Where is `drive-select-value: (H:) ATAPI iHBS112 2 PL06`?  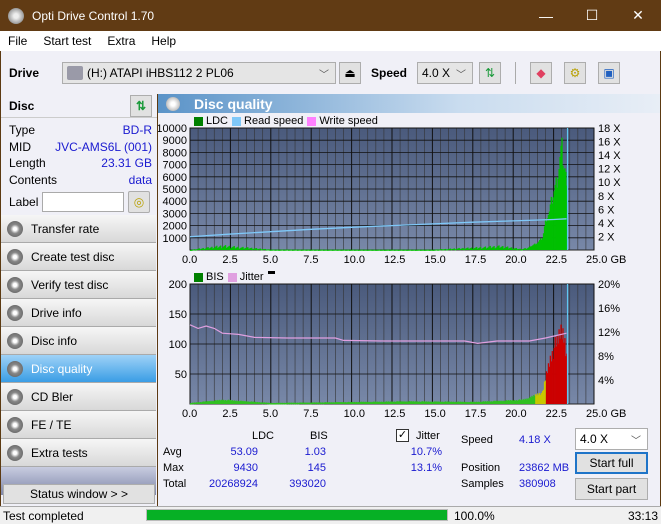 drive-select-value: (H:) ATAPI iHBS112 2 PL06 is located at coordinates (160, 72).